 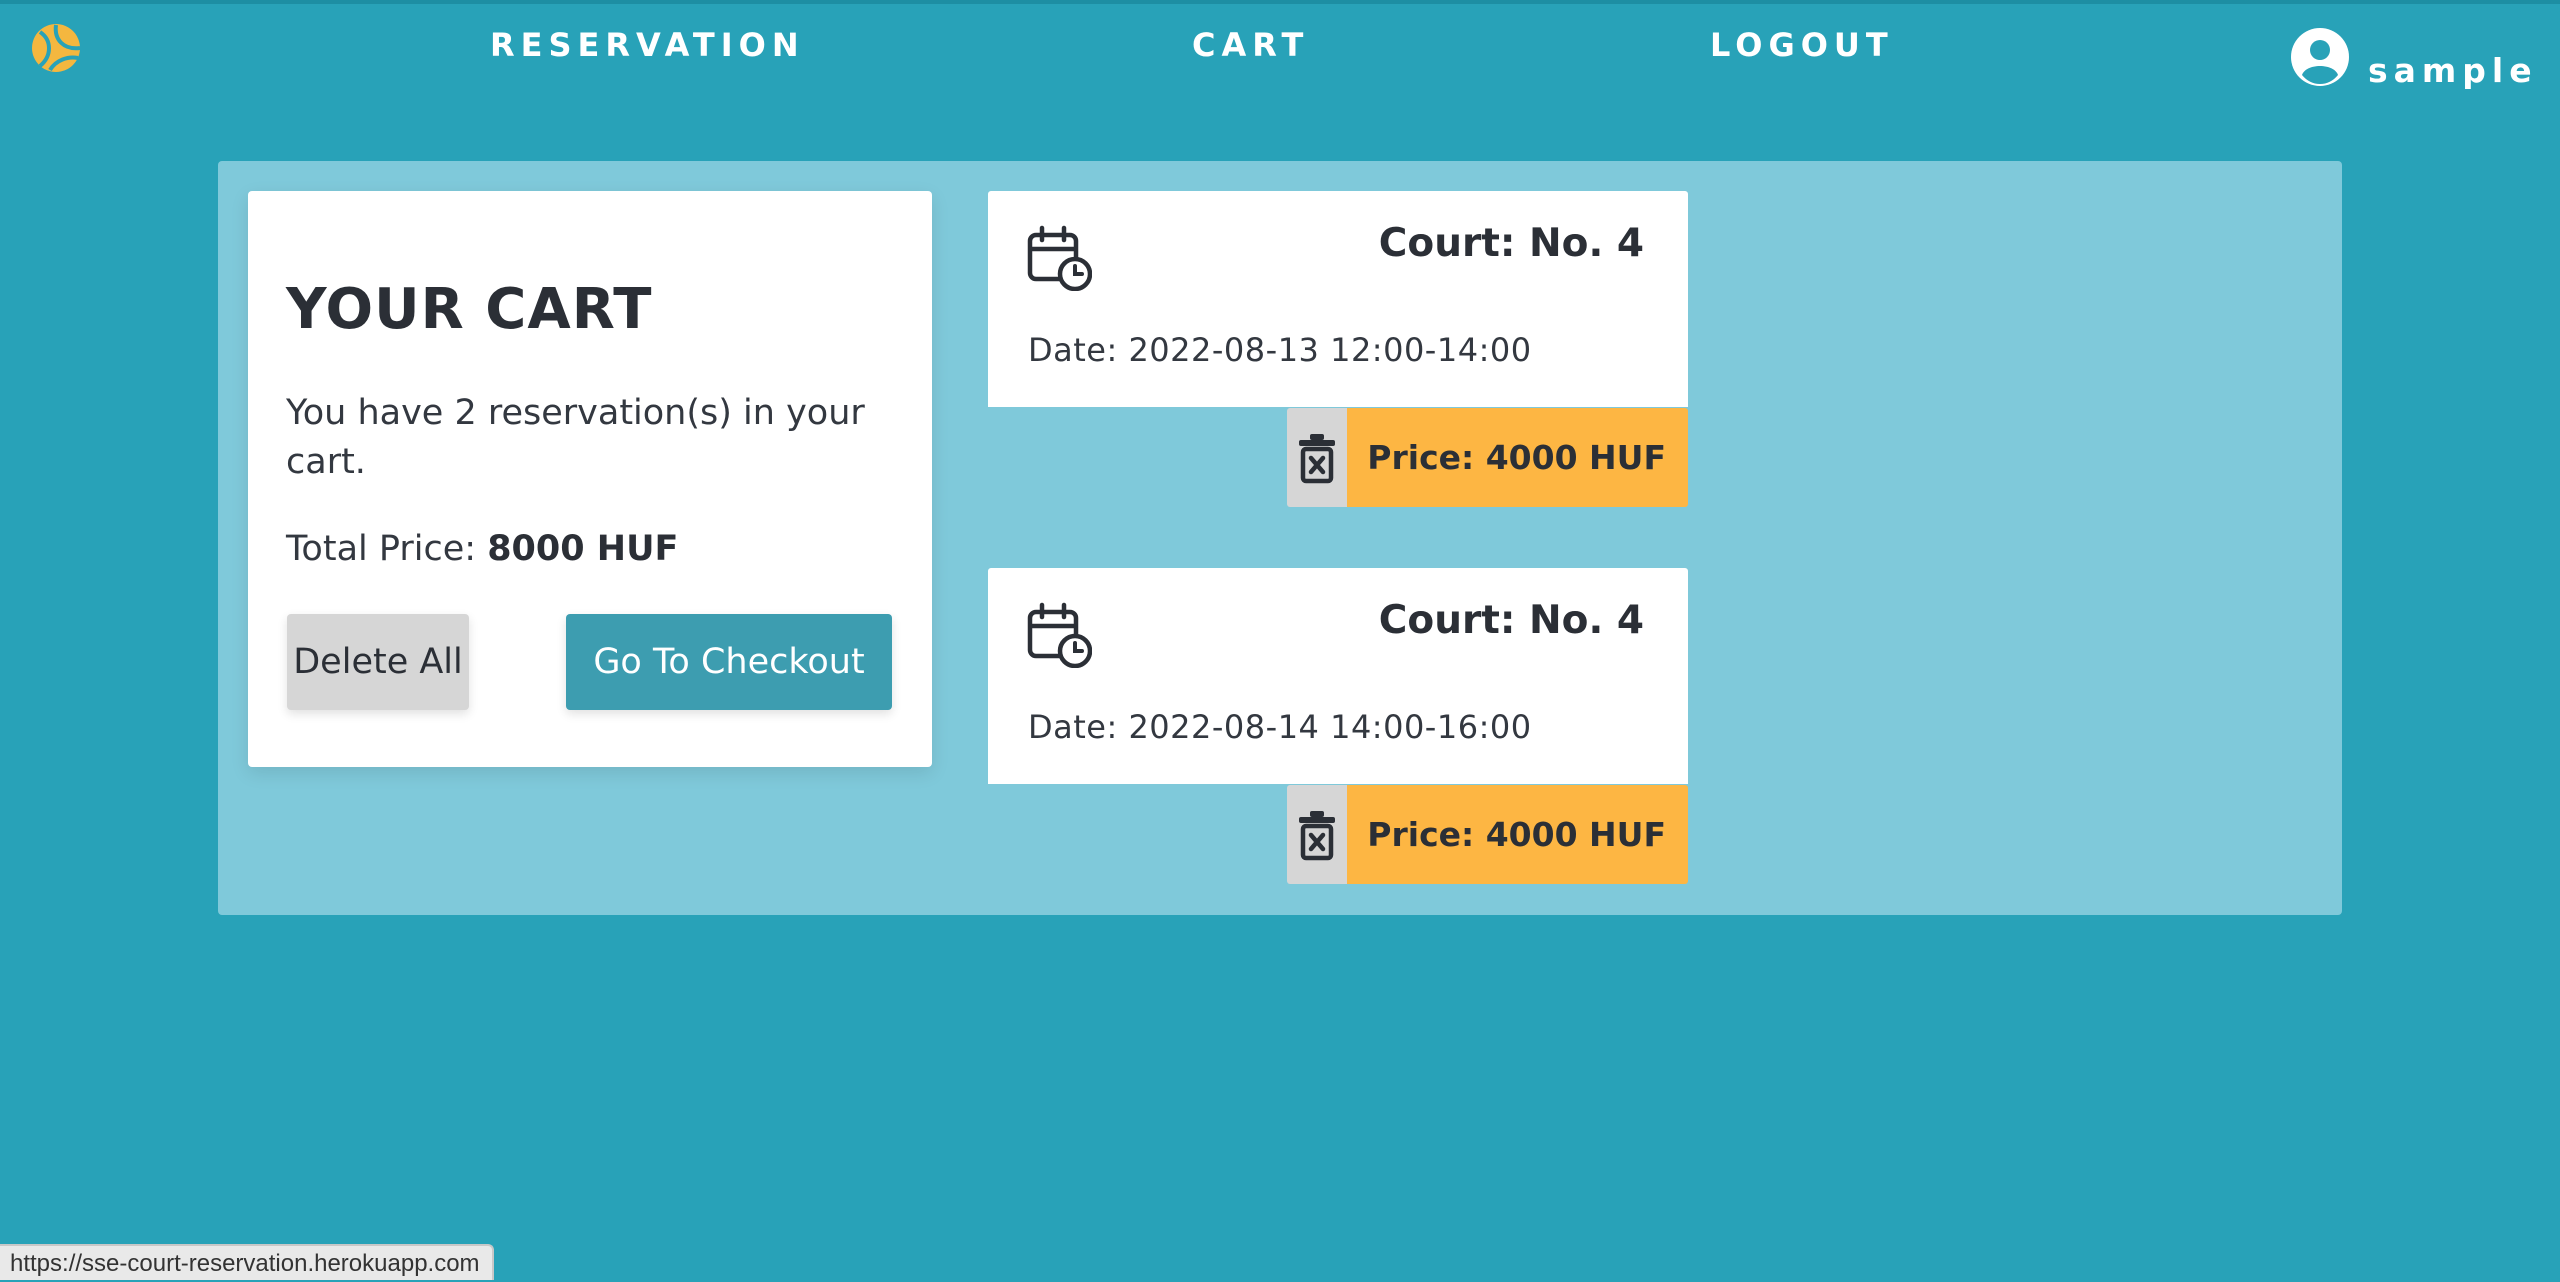 What do you see at coordinates (1280, 2) in the screenshot?
I see `top-border` at bounding box center [1280, 2].